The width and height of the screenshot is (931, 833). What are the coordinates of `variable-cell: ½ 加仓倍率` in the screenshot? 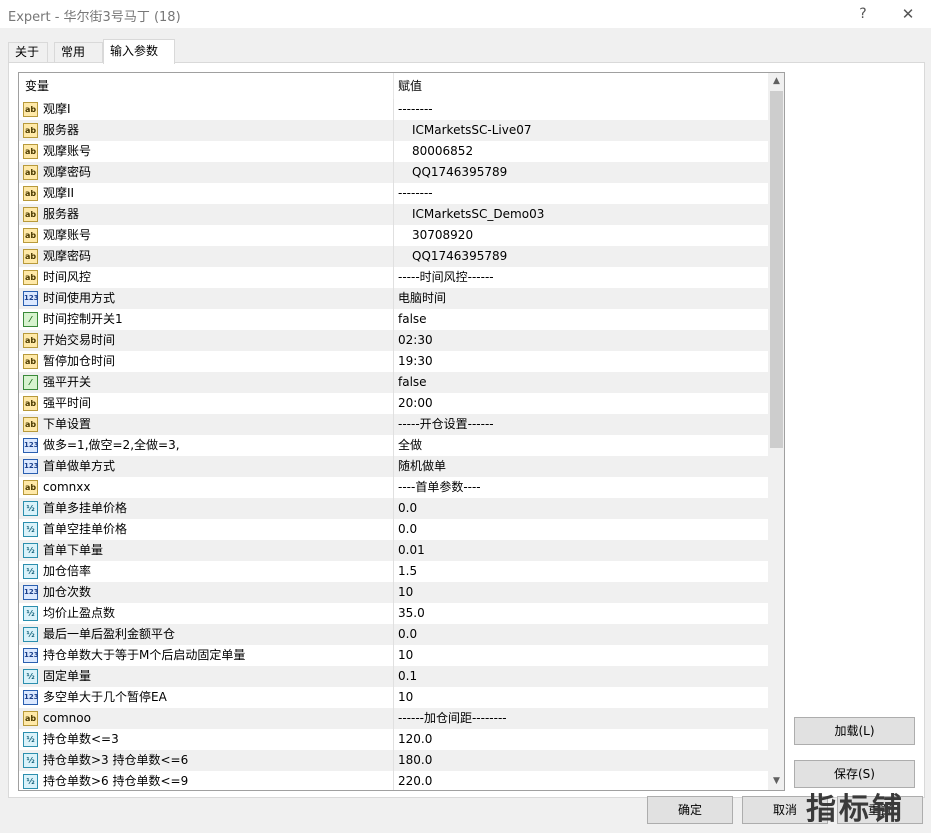 It's located at (206, 571).